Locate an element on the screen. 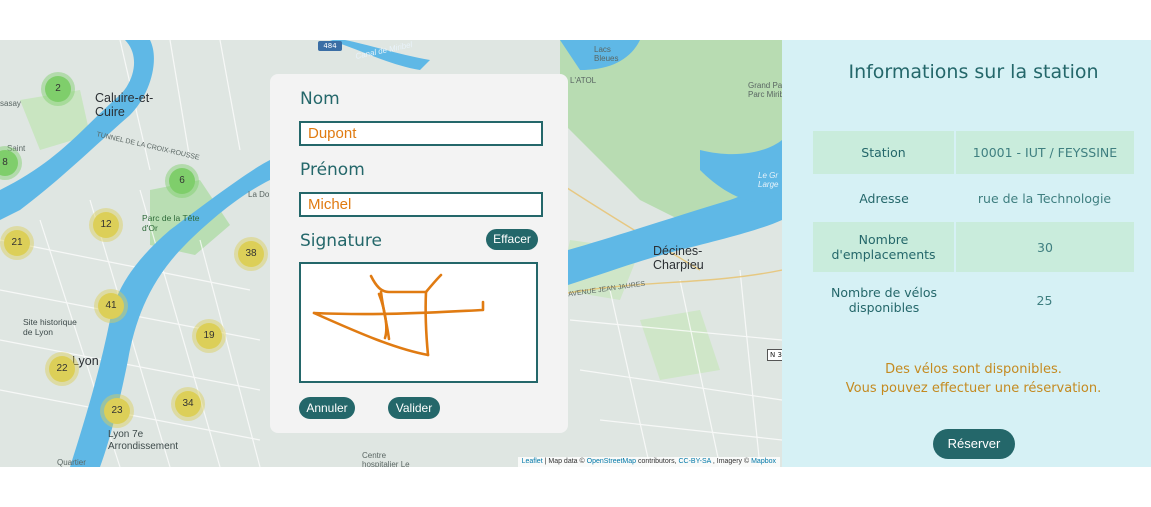 This screenshot has width=1151, height=507. table-row: Station 10001 - IUT / FEYSSINE is located at coordinates (973, 152).